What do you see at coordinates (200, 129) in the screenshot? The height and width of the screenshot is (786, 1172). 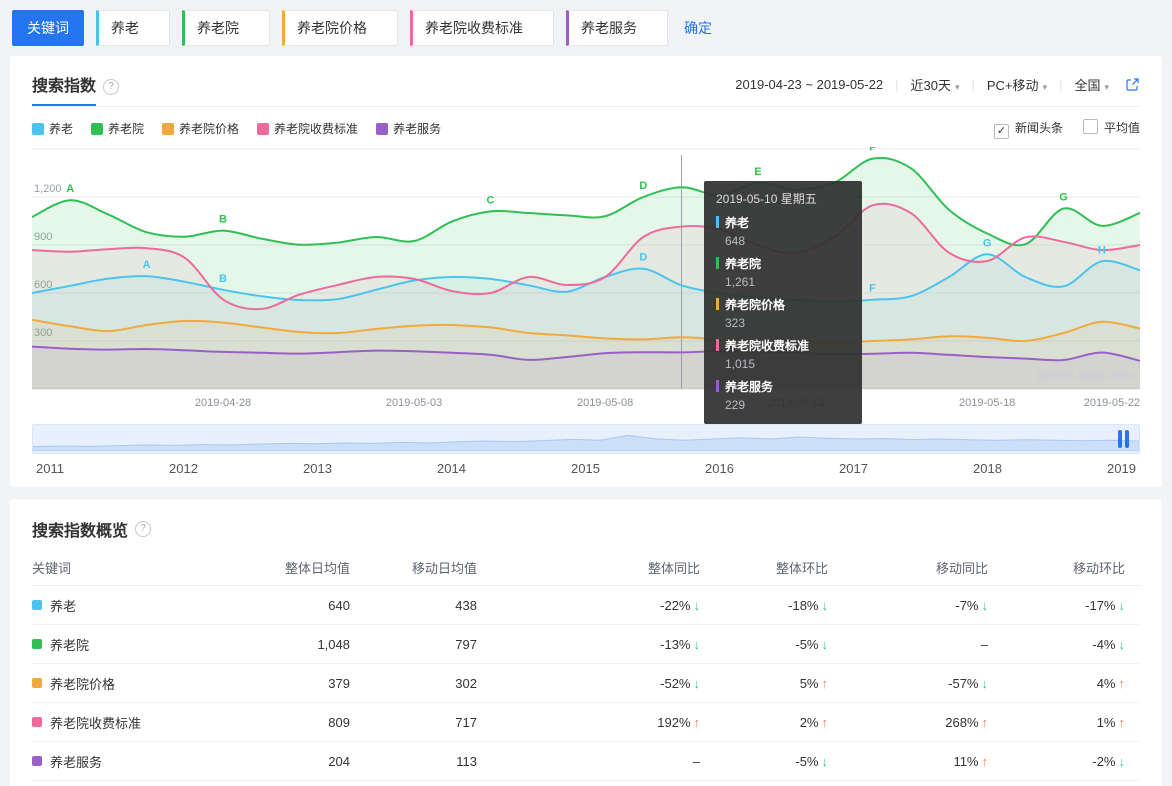 I see `legend-item: 养老院价格` at bounding box center [200, 129].